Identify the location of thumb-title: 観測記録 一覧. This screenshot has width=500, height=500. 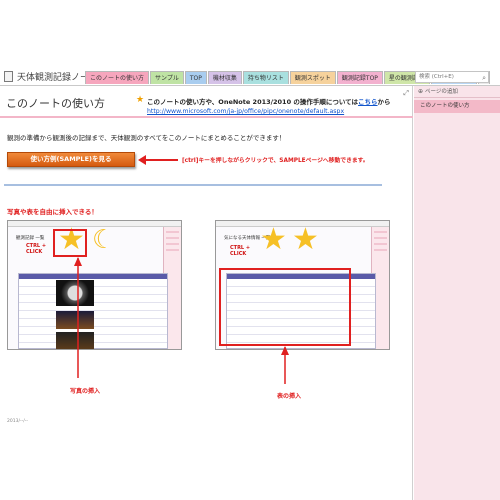
(30, 238).